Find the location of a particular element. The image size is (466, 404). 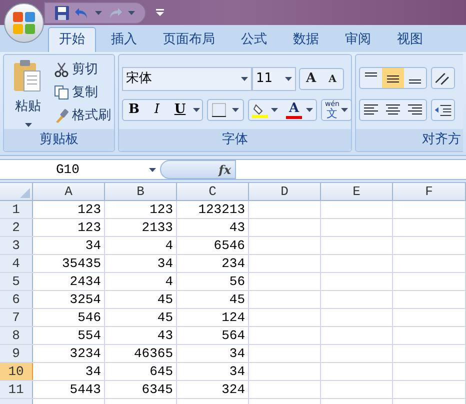

customize-toolbar-icon is located at coordinates (160, 12).